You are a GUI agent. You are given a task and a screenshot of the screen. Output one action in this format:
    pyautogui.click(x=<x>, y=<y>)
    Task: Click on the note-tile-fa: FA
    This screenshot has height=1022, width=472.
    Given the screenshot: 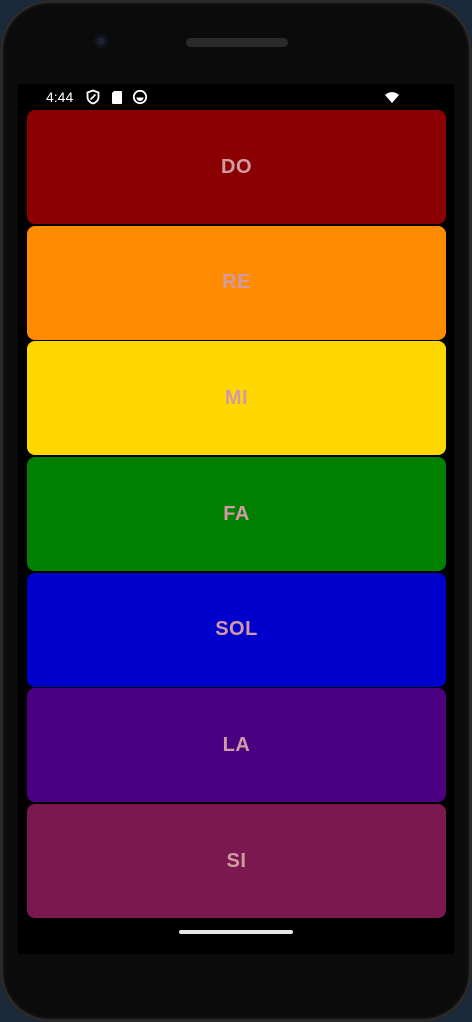 What is the action you would take?
    pyautogui.click(x=236, y=514)
    